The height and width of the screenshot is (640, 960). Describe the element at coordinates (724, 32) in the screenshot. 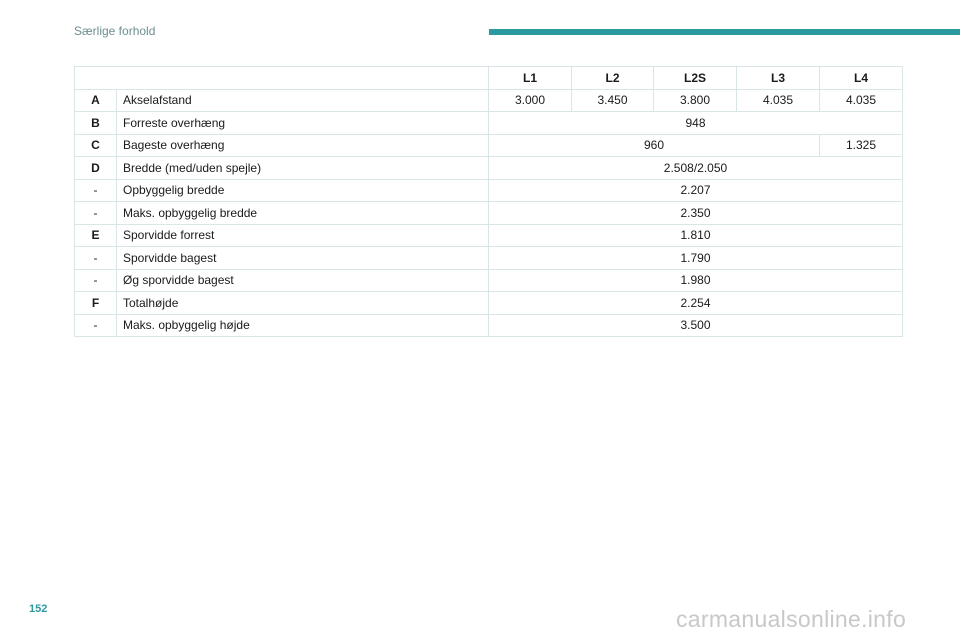

I see `header-accent-bar` at that location.